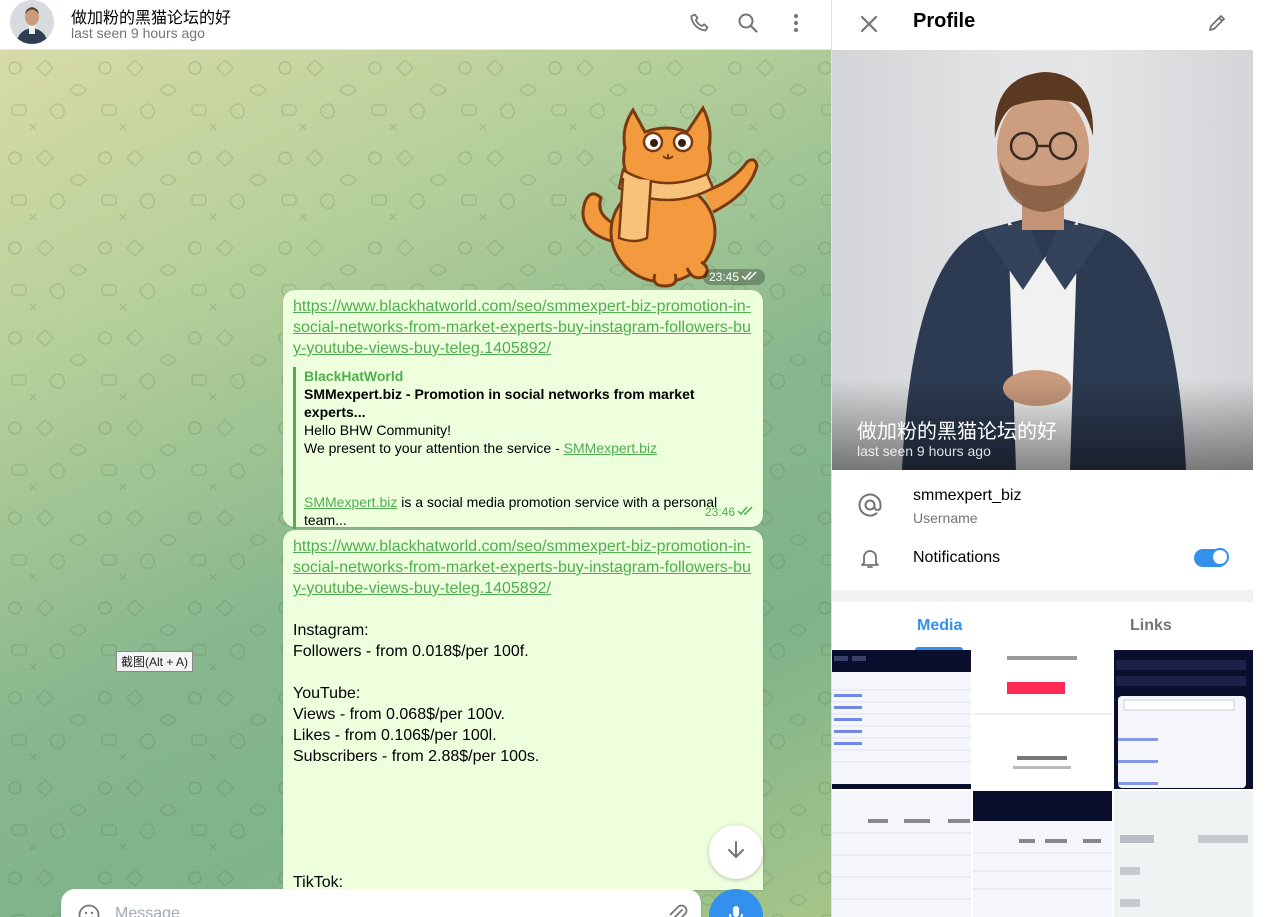 Image resolution: width=1275 pixels, height=917 pixels. I want to click on username-label: Username, so click(945, 518).